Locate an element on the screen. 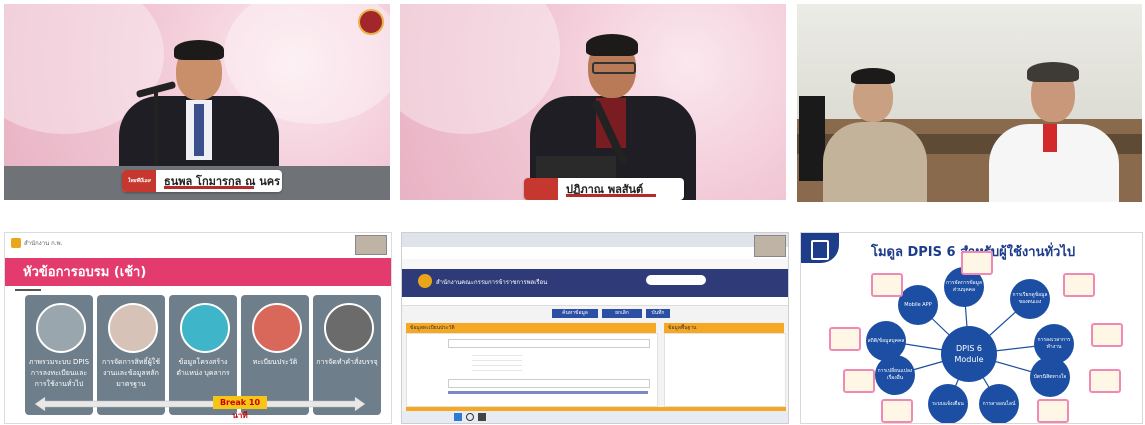 This screenshot has height=425, width=1145. timeline-arrow is located at coordinates (200, 404).